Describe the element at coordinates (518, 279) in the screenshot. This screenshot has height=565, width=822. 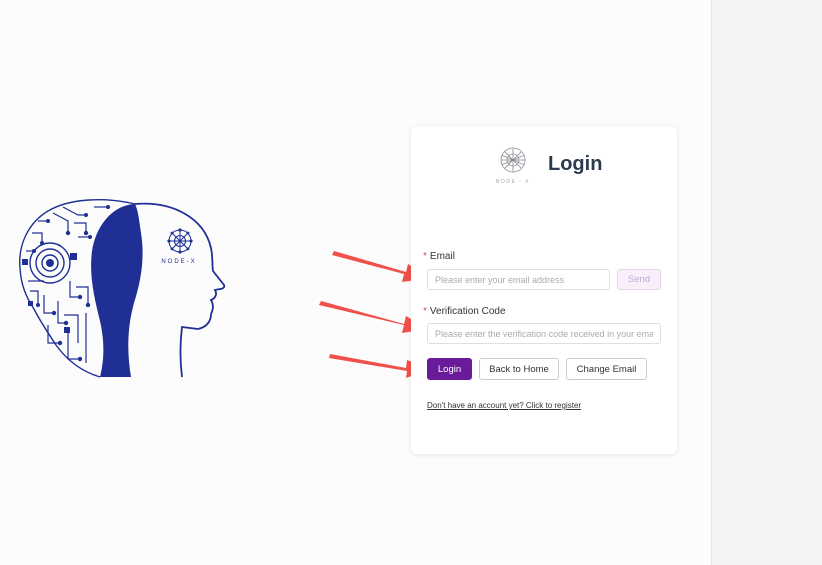
I see `email-input` at that location.